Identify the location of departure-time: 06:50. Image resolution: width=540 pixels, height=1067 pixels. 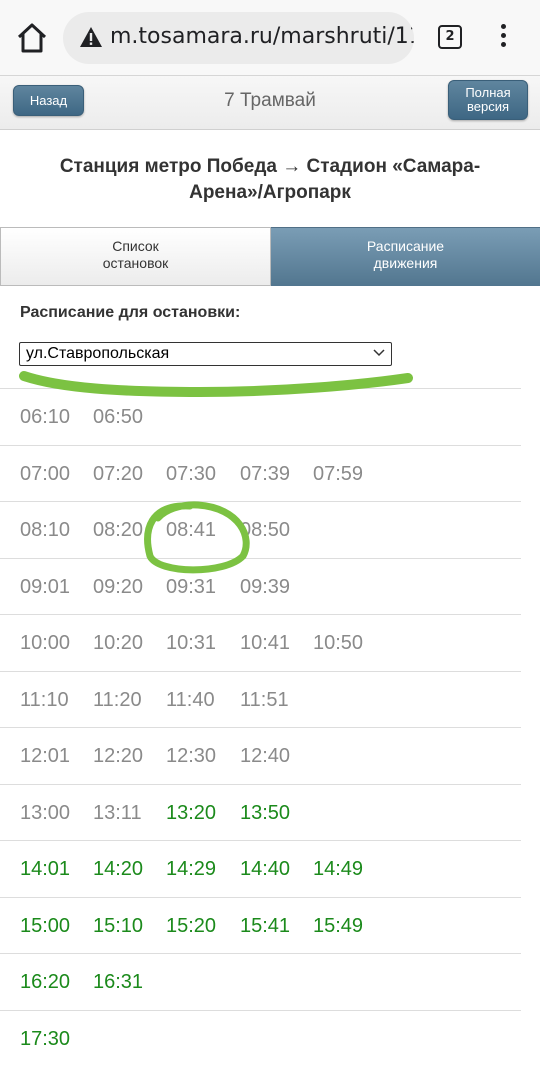
(118, 417).